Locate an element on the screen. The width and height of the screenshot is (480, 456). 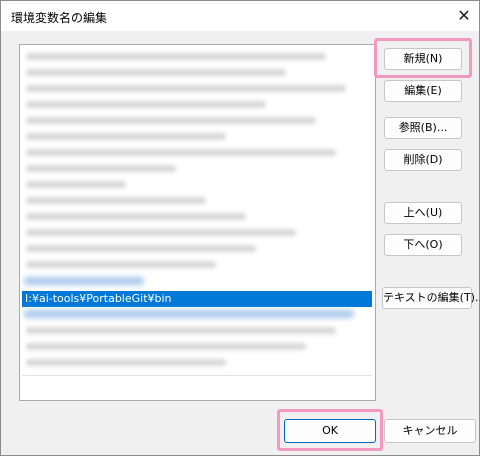
dialog-title: 環境変数名の編集 is located at coordinates (59, 18).